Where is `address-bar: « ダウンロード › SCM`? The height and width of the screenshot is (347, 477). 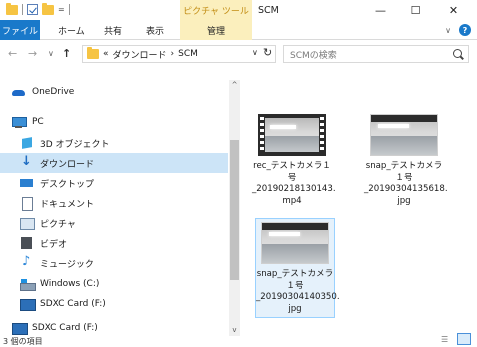 address-bar: « ダウンロード › SCM is located at coordinates (179, 54).